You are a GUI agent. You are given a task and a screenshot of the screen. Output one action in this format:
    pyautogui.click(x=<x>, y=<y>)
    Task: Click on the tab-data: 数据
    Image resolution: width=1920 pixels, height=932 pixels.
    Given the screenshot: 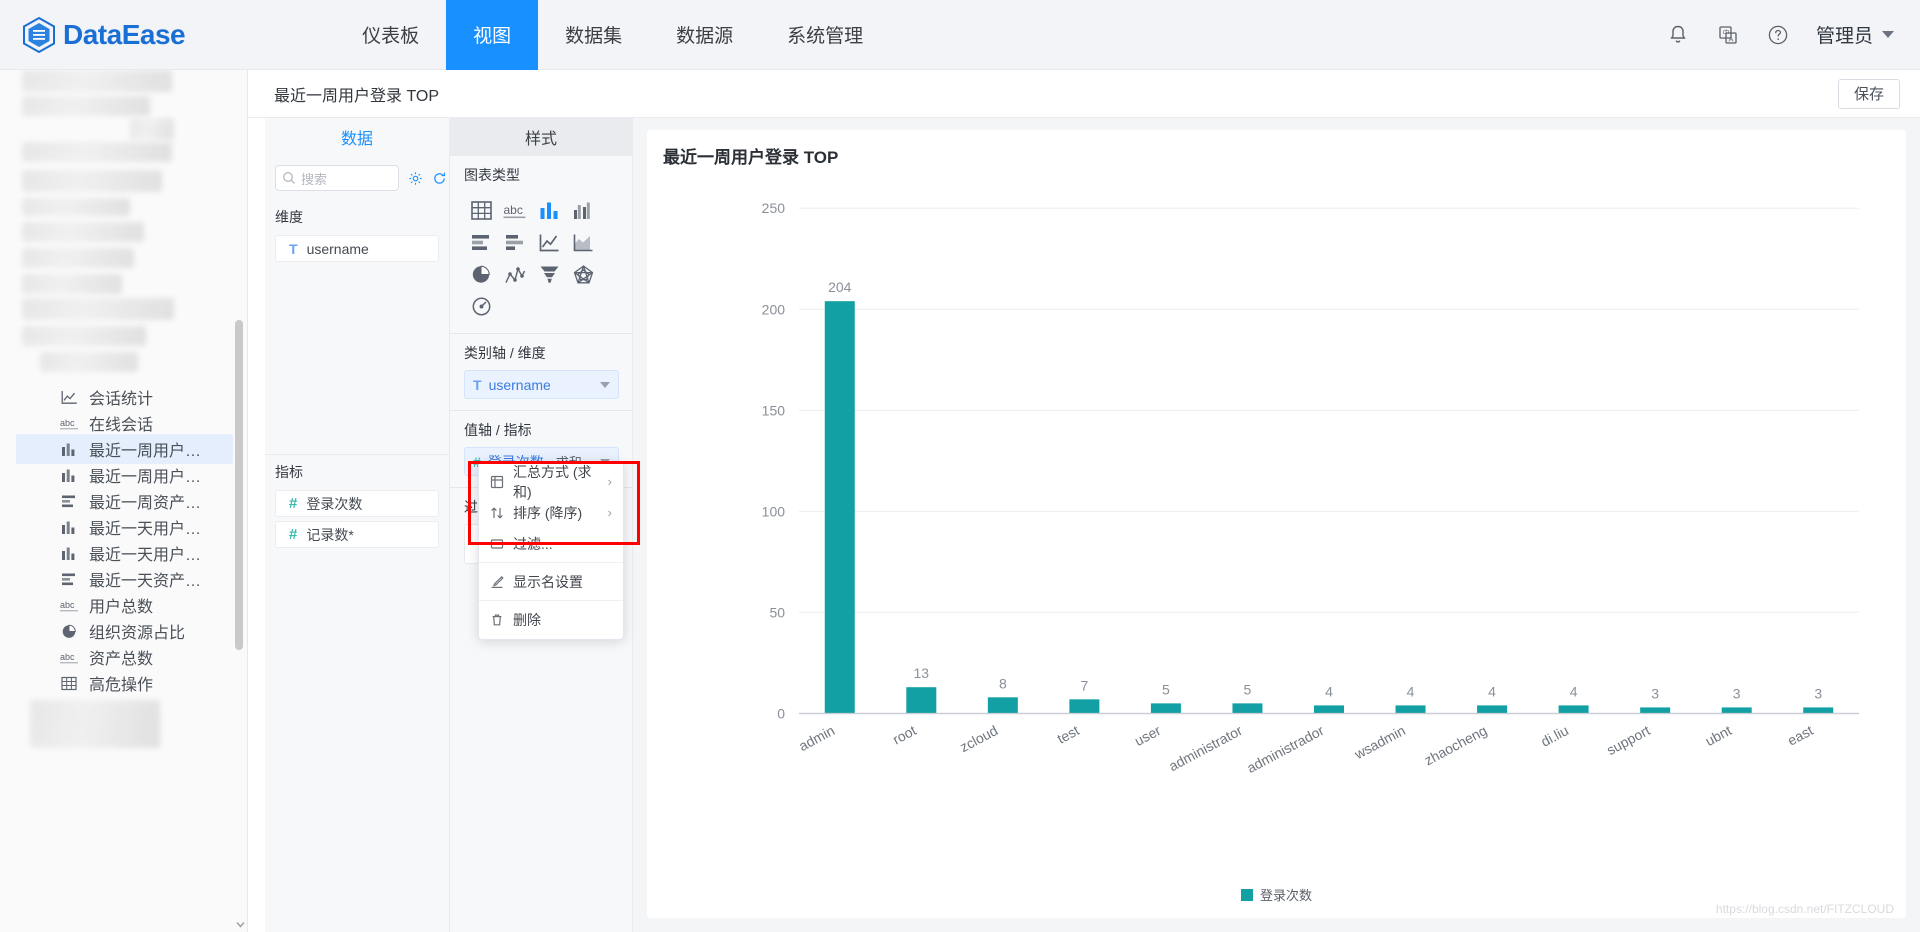 What is the action you would take?
    pyautogui.click(x=357, y=137)
    